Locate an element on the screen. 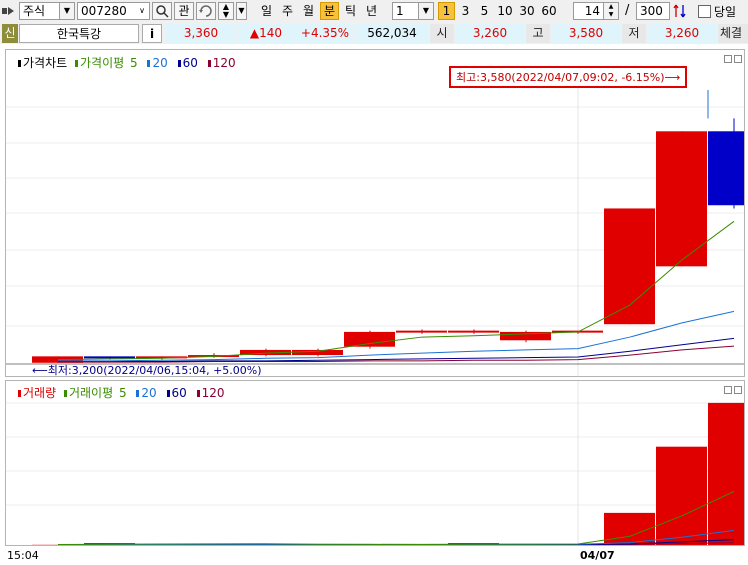 This screenshot has height=565, width=748. settings-icon is located at coordinates (680, 11).